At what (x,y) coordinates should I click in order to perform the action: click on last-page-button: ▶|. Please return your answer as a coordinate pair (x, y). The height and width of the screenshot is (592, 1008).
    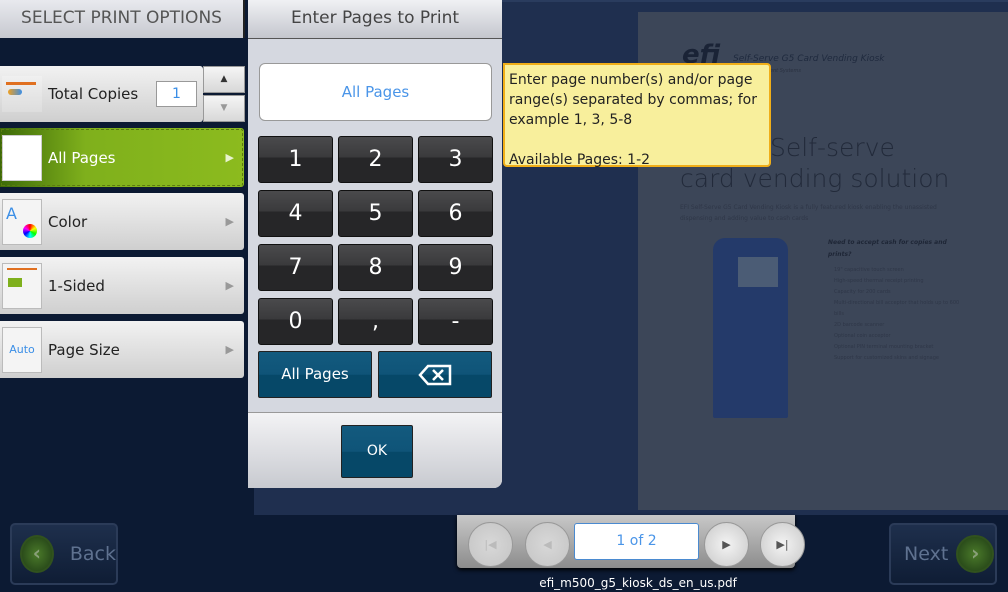
    Looking at the image, I should click on (782, 544).